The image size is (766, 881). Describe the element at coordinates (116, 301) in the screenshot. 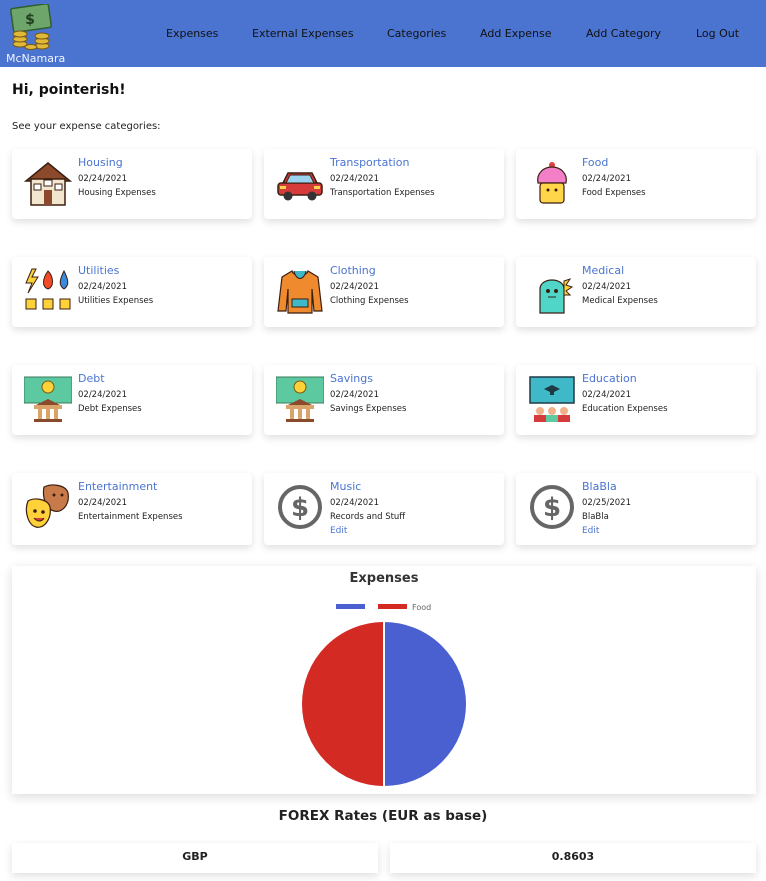

I see `category-description: Utilities Expenses` at that location.